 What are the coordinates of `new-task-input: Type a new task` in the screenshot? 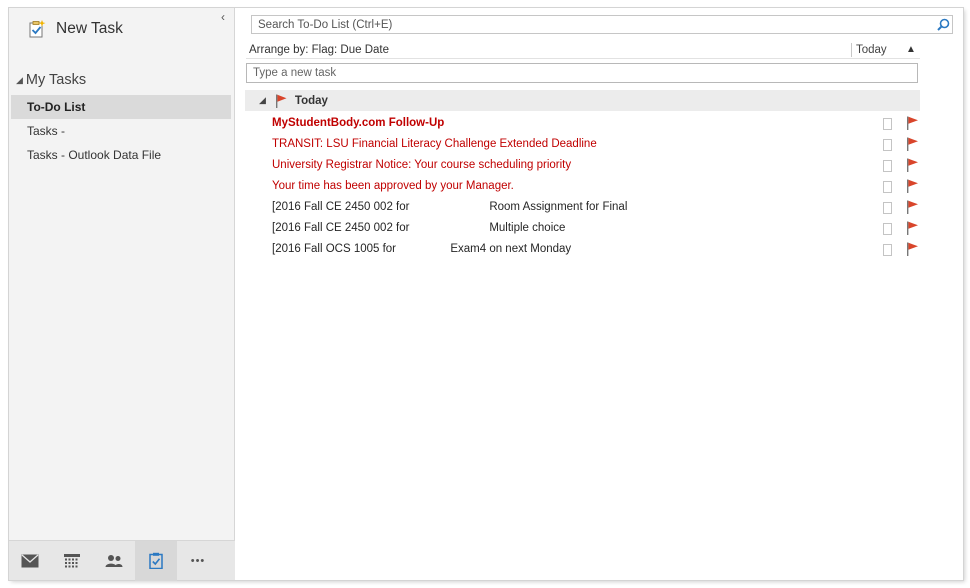 It's located at (582, 73).